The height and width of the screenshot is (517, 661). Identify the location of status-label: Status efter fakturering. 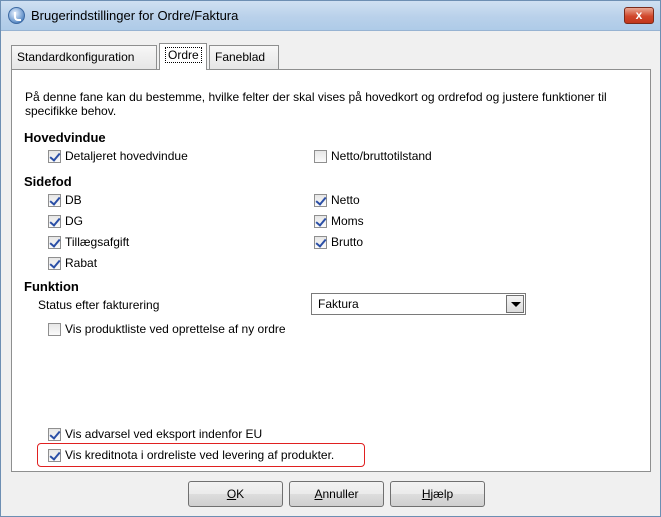
(99, 305).